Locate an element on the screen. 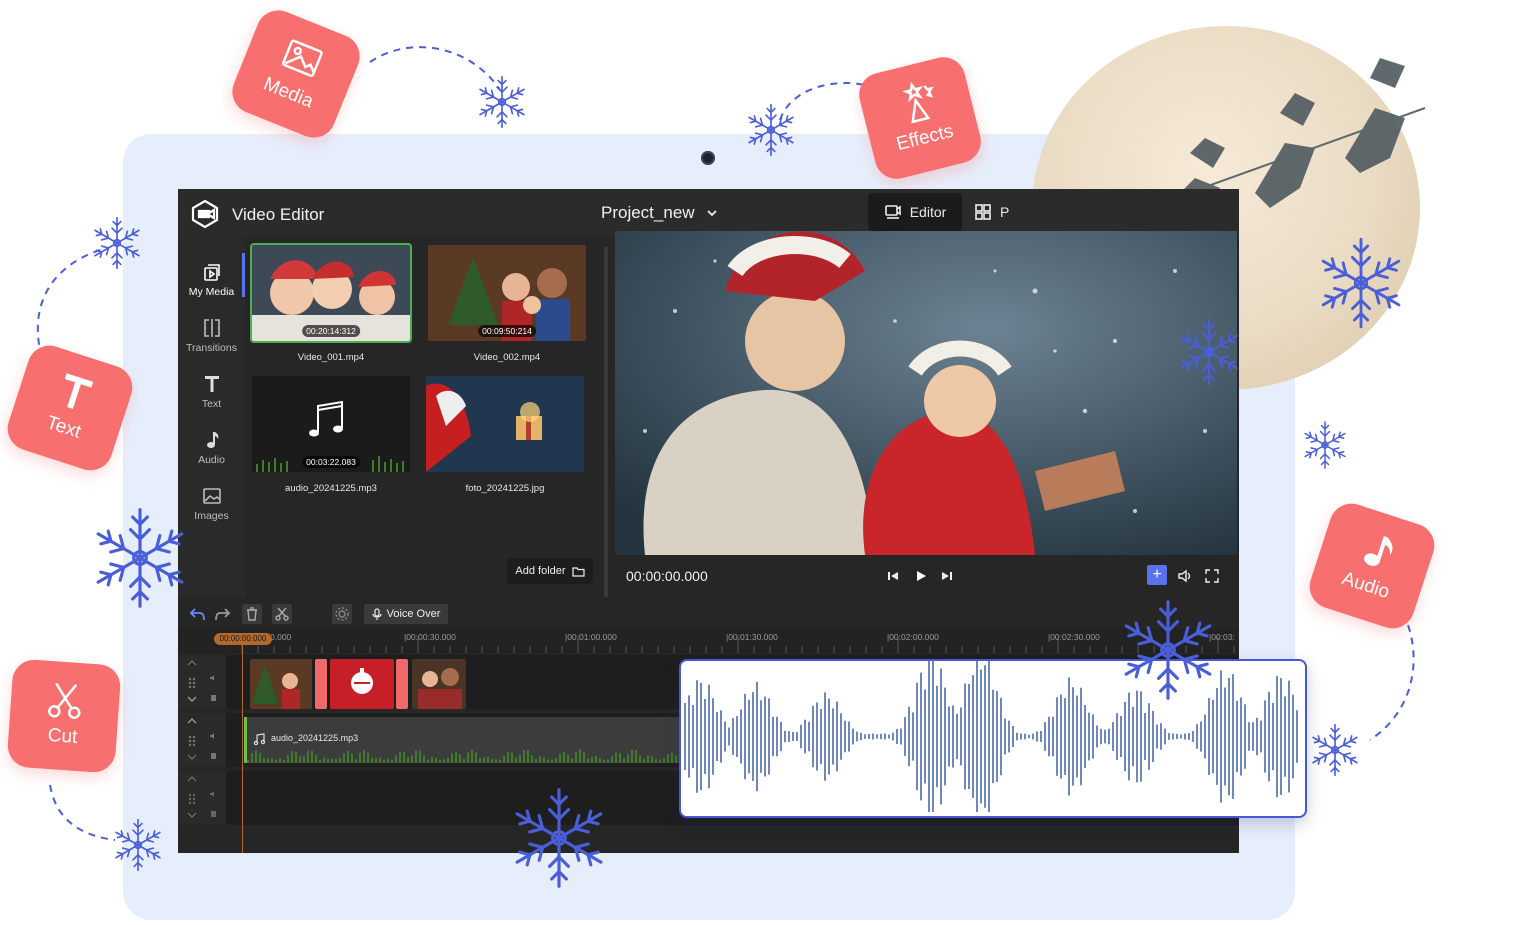 Image resolution: width=1513 pixels, height=925 pixels. cut-badge: Cut is located at coordinates (64, 716).